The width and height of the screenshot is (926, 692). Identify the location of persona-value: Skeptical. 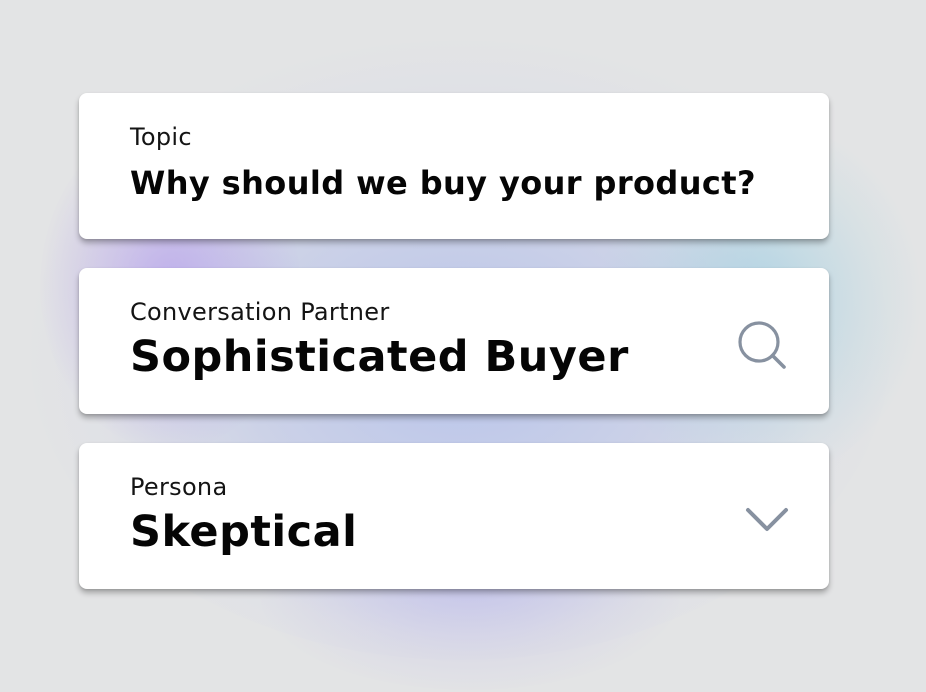
(244, 532).